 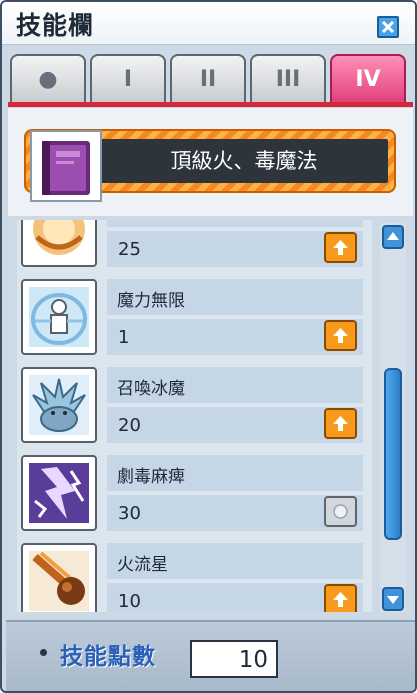 What do you see at coordinates (124, 337) in the screenshot?
I see `skill-level: 1` at bounding box center [124, 337].